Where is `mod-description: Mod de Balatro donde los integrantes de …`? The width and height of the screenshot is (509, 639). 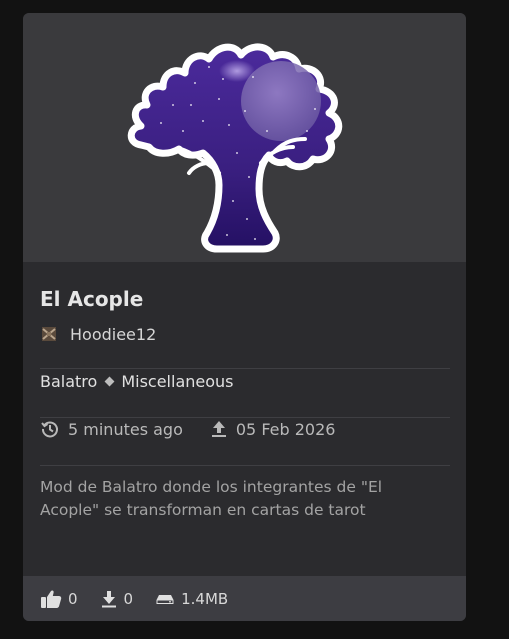
mod-description: Mod de Balatro donde los integrantes de … is located at coordinates (211, 498).